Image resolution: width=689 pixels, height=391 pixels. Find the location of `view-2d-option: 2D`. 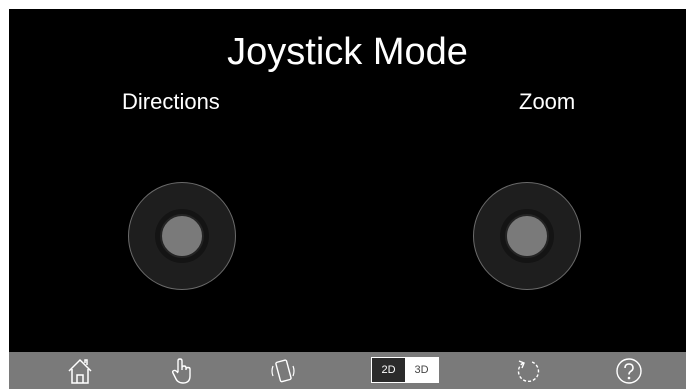

view-2d-option: 2D is located at coordinates (388, 370).